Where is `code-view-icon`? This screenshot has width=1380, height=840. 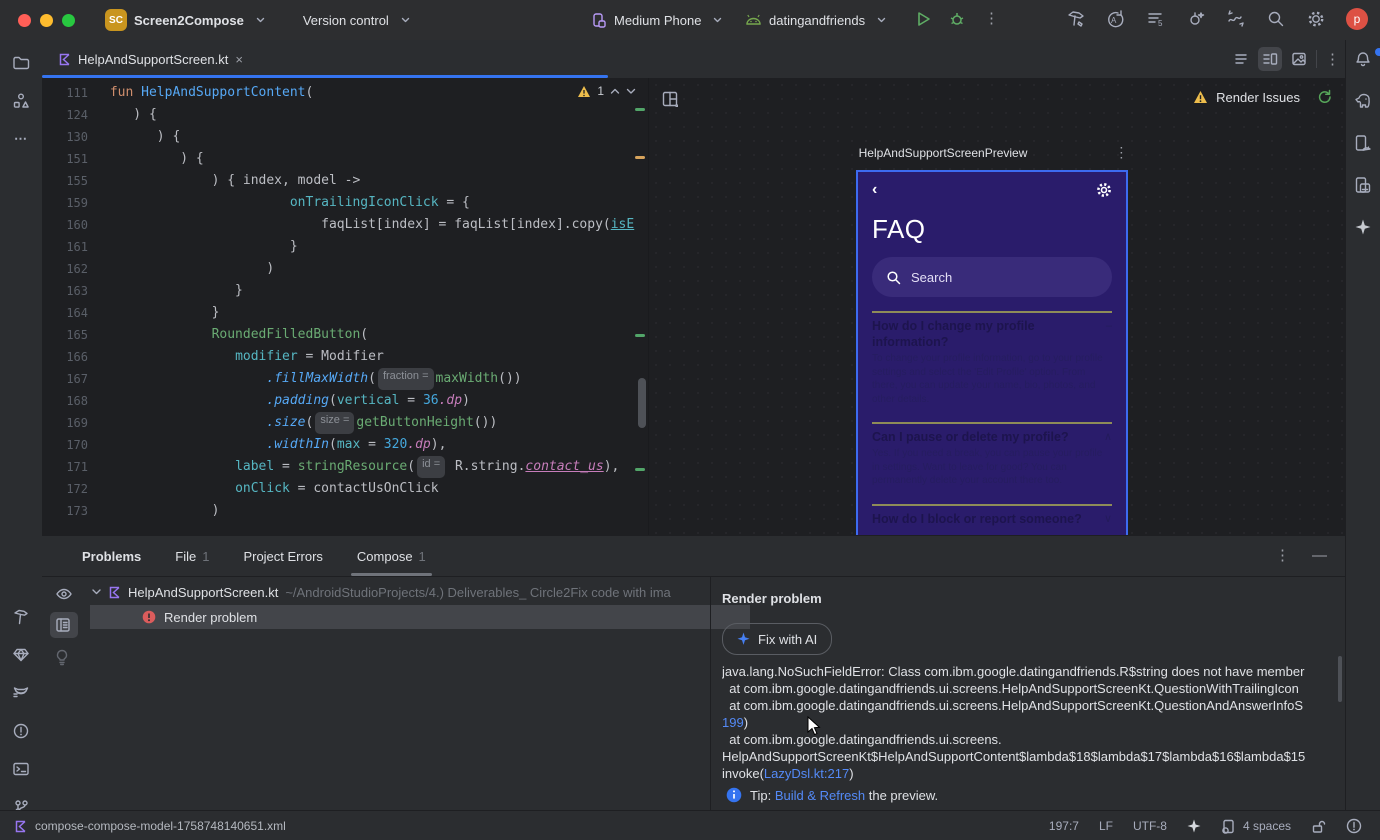 code-view-icon is located at coordinates (1241, 59).